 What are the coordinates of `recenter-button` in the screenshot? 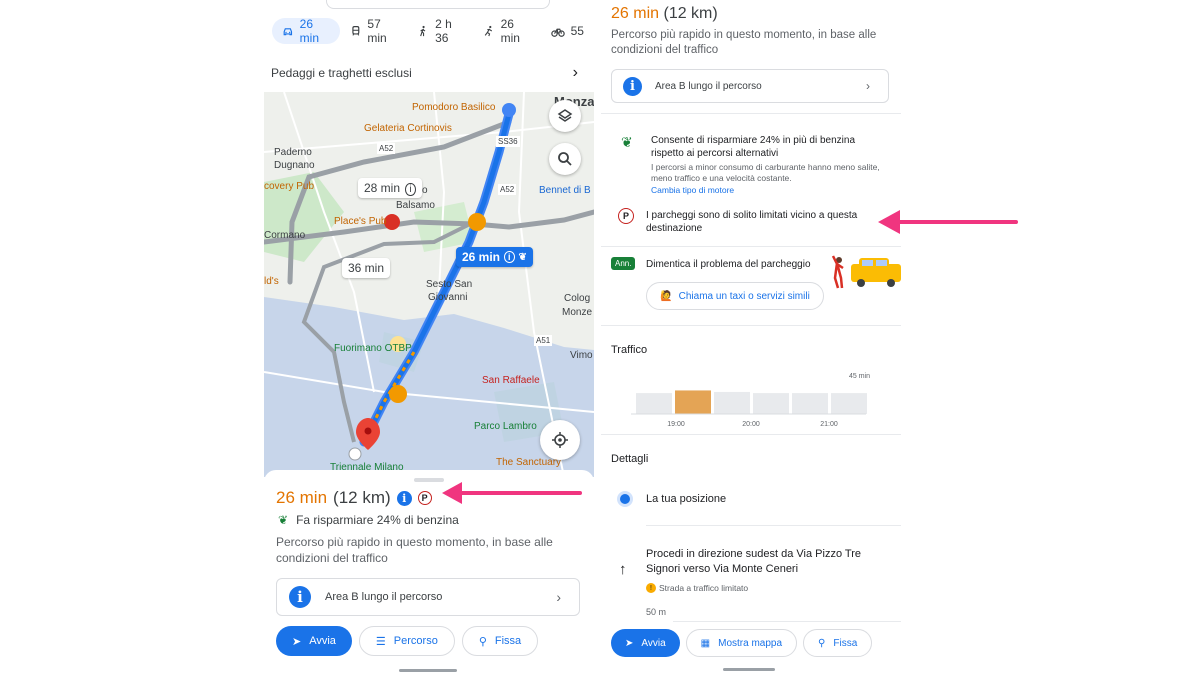 It's located at (560, 440).